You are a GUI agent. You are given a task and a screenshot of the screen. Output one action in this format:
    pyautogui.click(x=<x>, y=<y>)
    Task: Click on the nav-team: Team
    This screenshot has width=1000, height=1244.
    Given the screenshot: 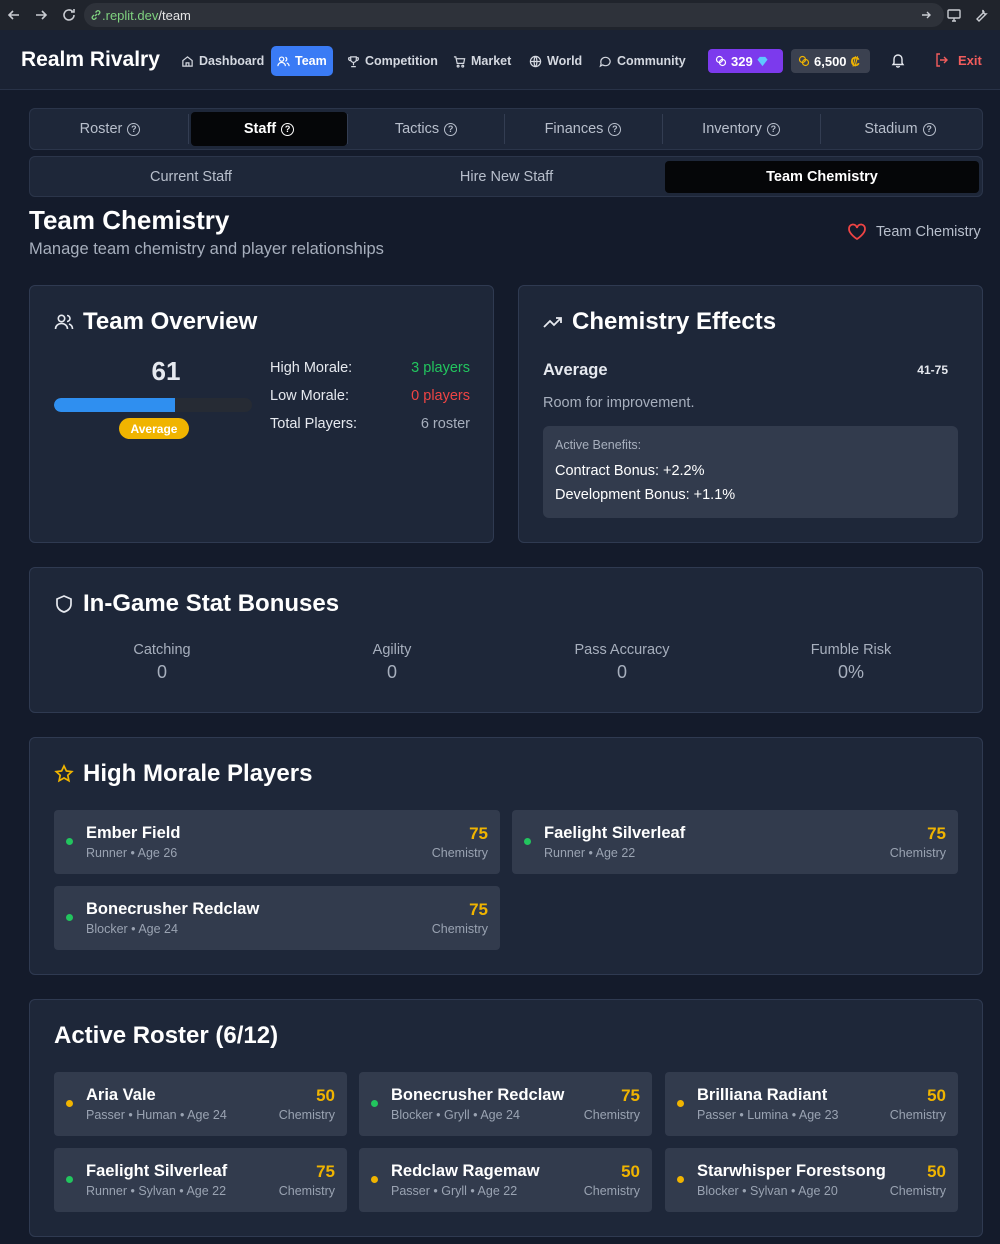 What is the action you would take?
    pyautogui.click(x=302, y=61)
    